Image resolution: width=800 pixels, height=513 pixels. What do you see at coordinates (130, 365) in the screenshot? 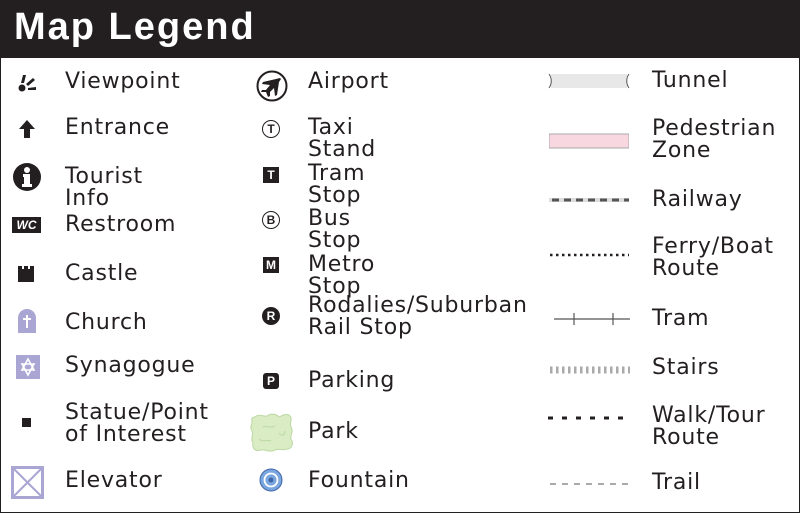
I see `legend-label: Synagogue` at bounding box center [130, 365].